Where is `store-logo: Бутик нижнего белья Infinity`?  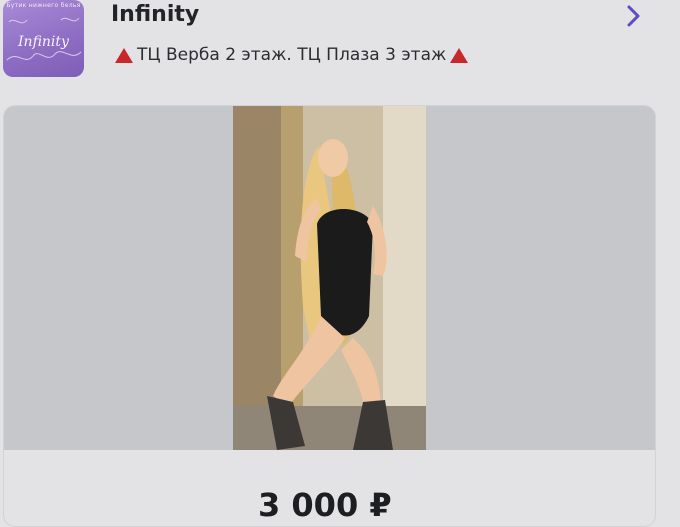 store-logo: Бутик нижнего белья Infinity is located at coordinates (43, 38).